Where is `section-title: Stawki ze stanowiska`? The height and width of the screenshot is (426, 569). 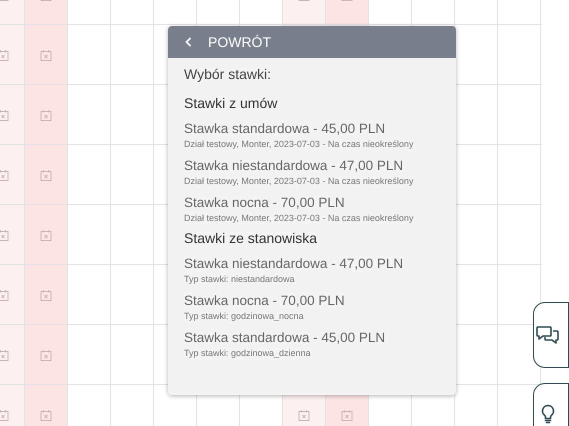 section-title: Stawki ze stanowiska is located at coordinates (251, 238).